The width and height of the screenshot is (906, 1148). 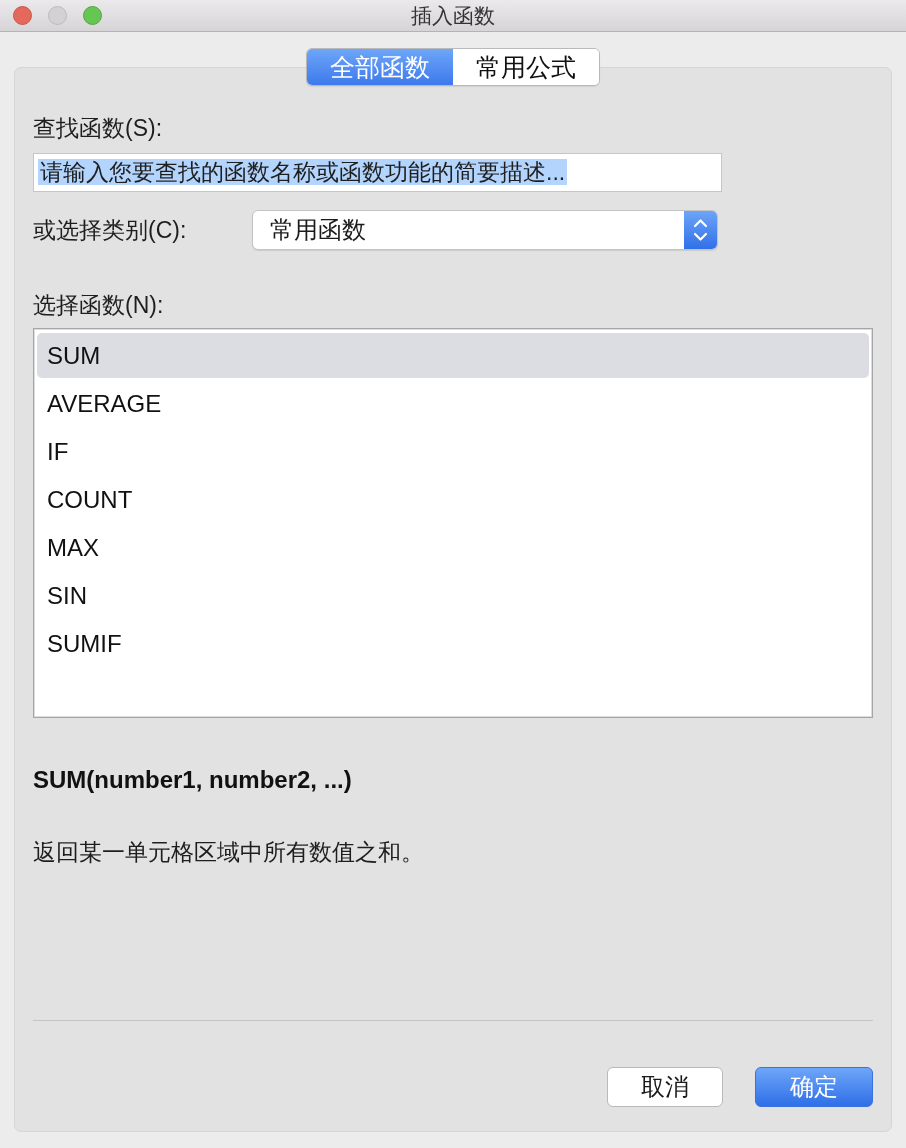 I want to click on zoom-icon, so click(x=92, y=15).